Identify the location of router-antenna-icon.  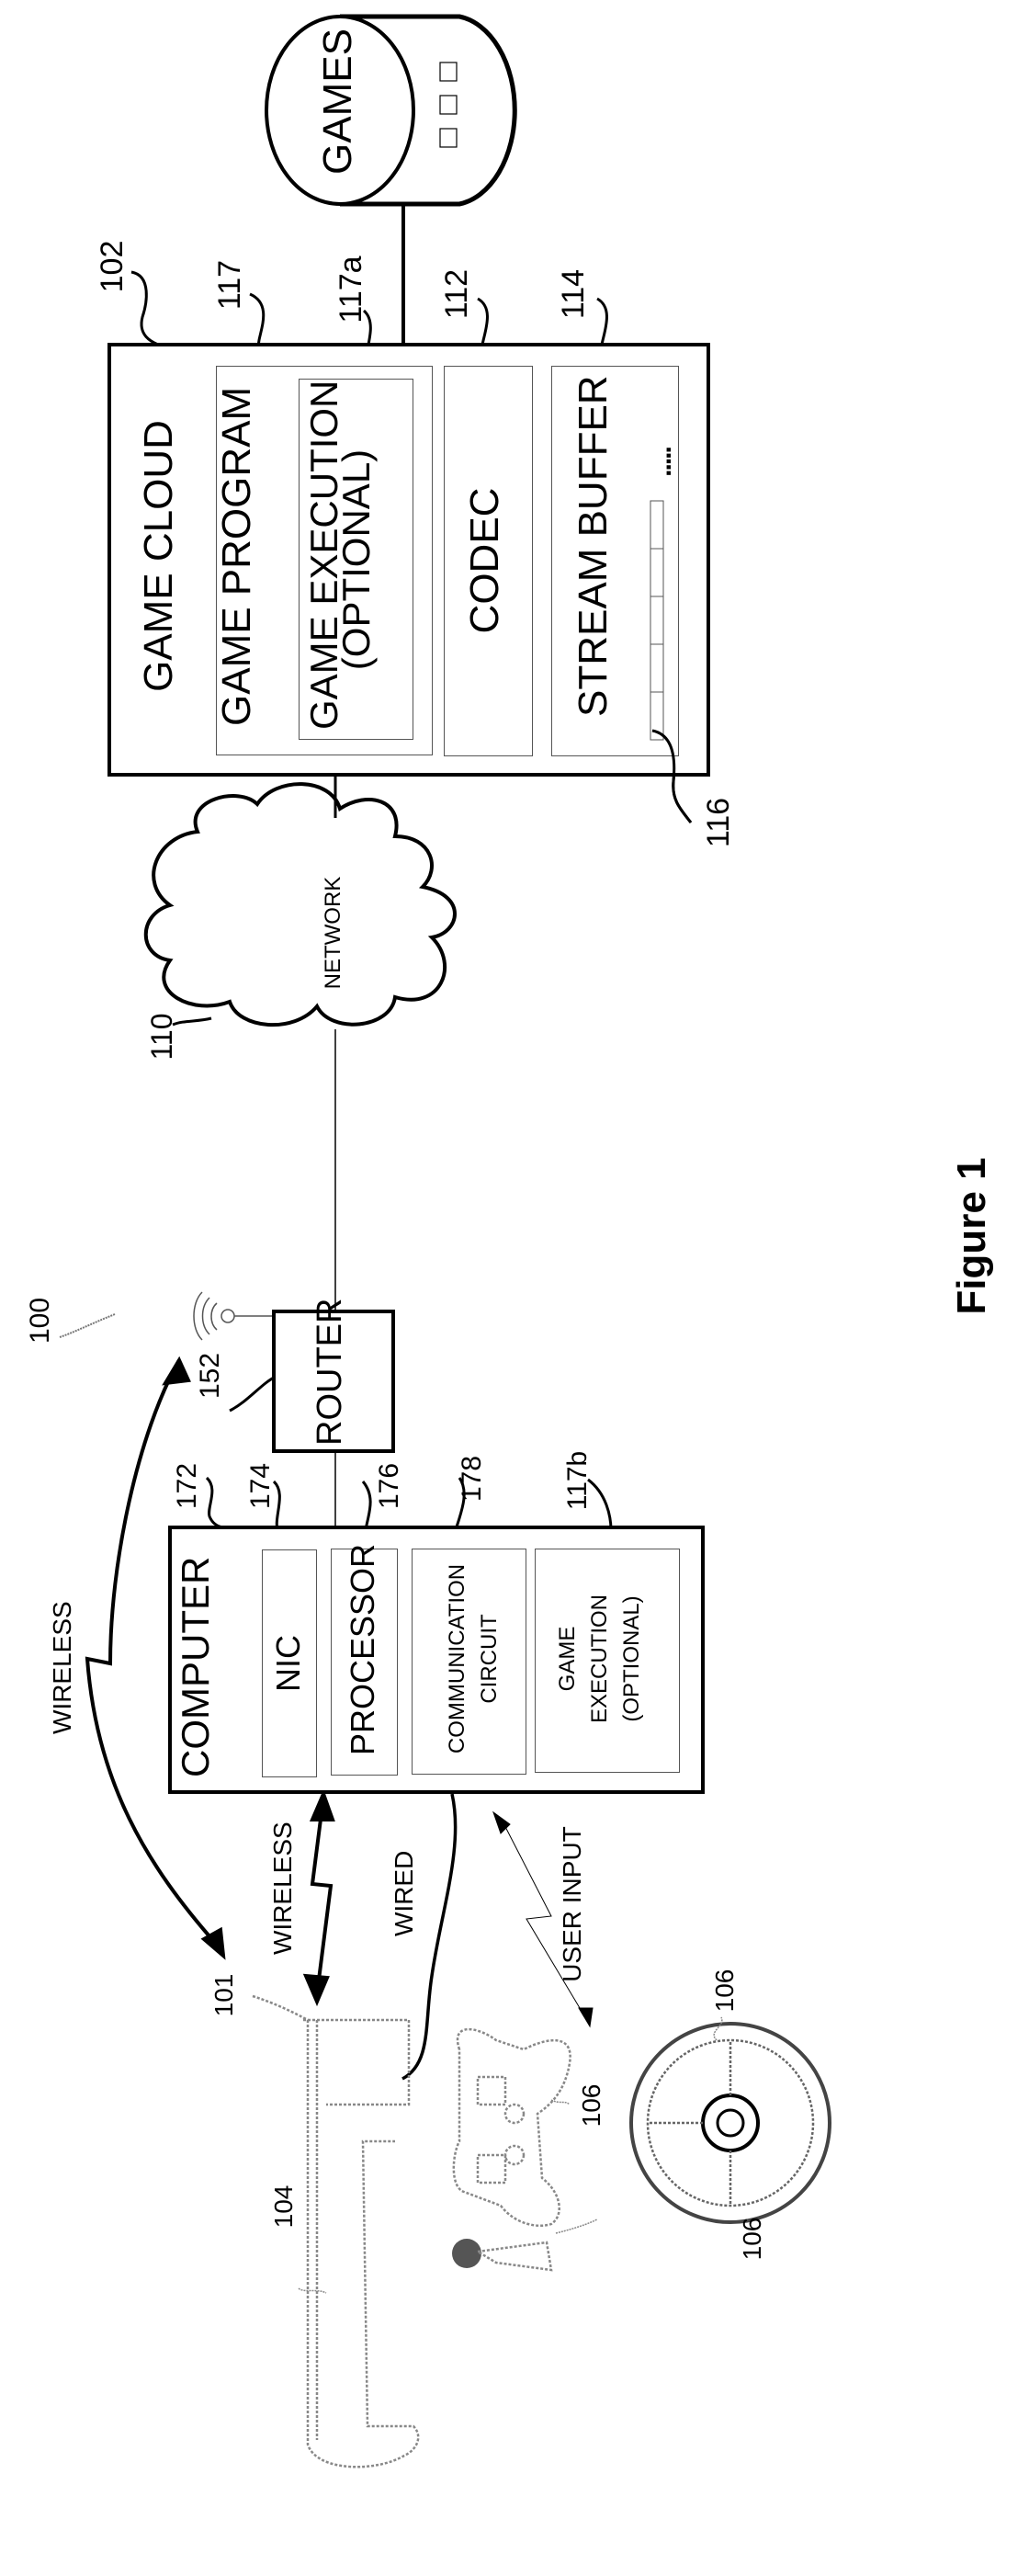
(232, 1316).